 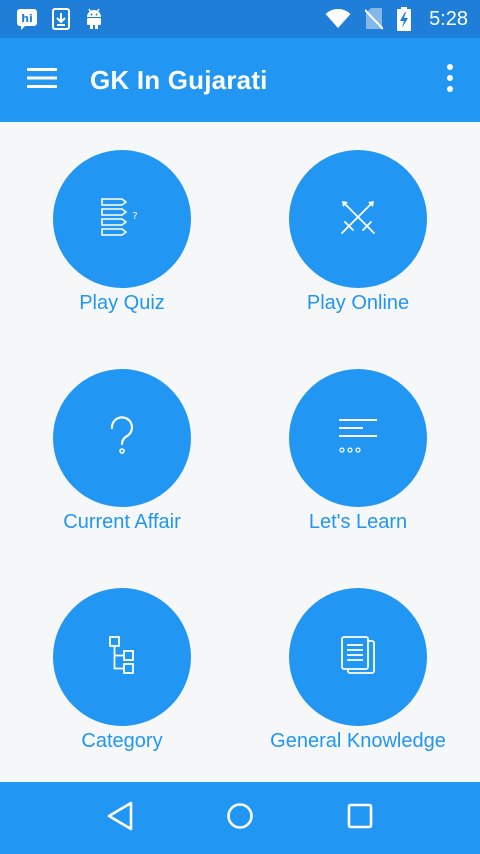 What do you see at coordinates (122, 303) in the screenshot?
I see `tile-label: Play Quiz` at bounding box center [122, 303].